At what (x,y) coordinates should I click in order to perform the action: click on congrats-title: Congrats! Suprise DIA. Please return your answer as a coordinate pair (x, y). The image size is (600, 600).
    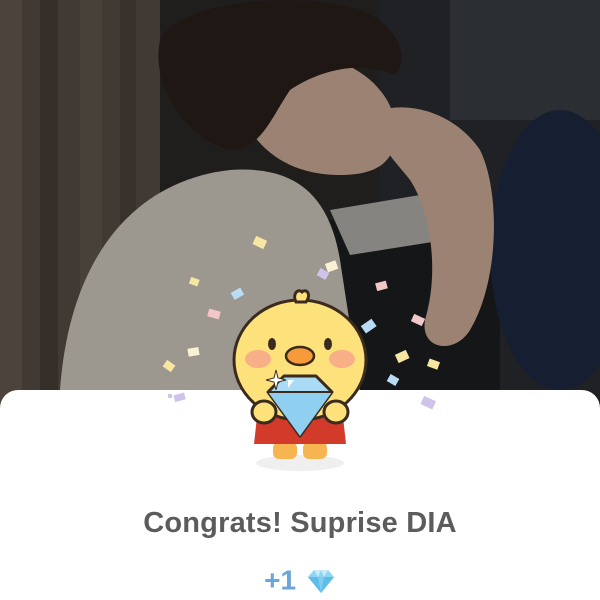
    Looking at the image, I should click on (300, 523).